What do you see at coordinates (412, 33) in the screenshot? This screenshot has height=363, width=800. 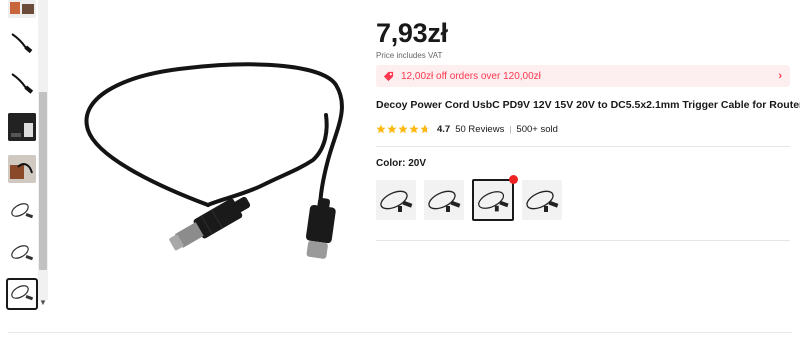 I see `product-price: 7,93zł` at bounding box center [412, 33].